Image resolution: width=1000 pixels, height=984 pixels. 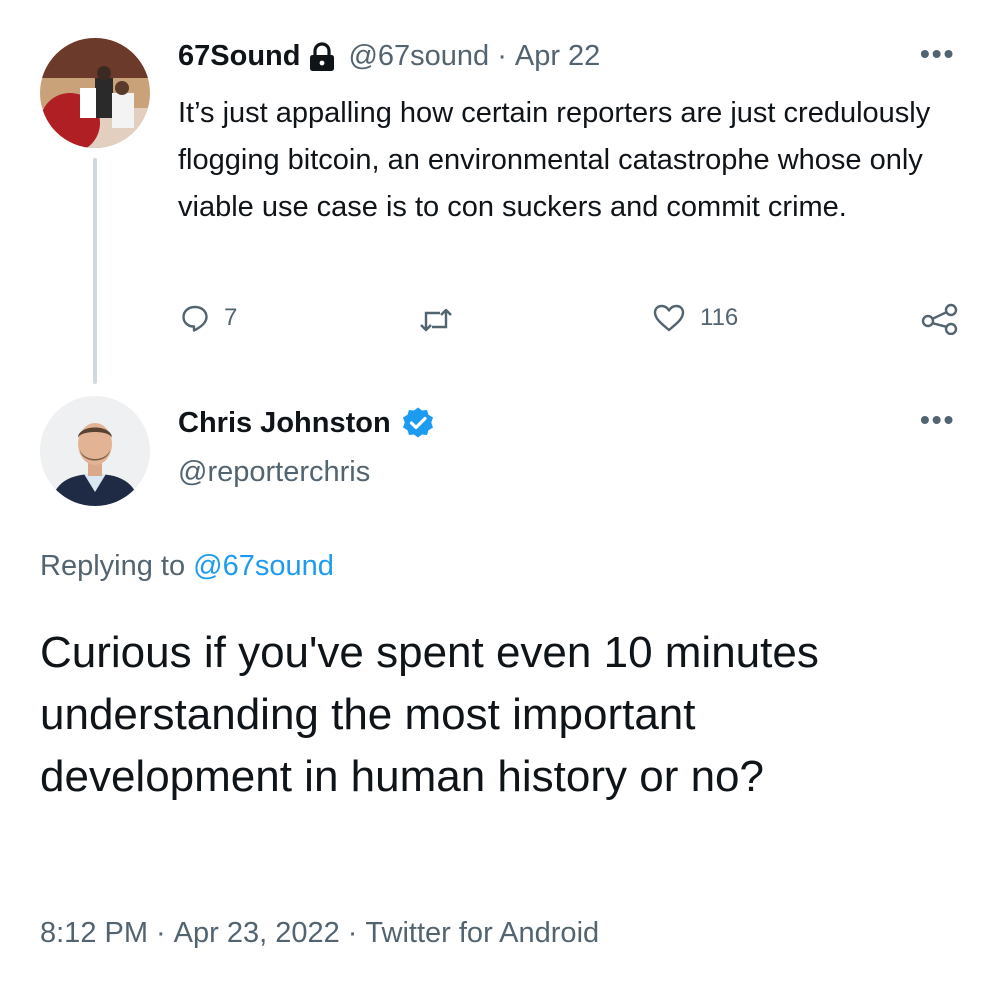 I want to click on share-button, so click(x=940, y=319).